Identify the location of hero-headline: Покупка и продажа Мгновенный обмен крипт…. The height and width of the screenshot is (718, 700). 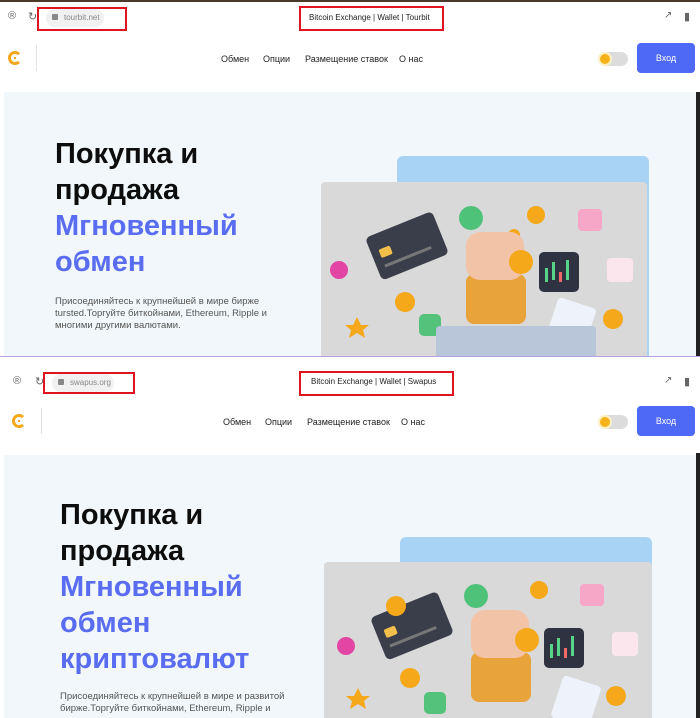
(154, 587).